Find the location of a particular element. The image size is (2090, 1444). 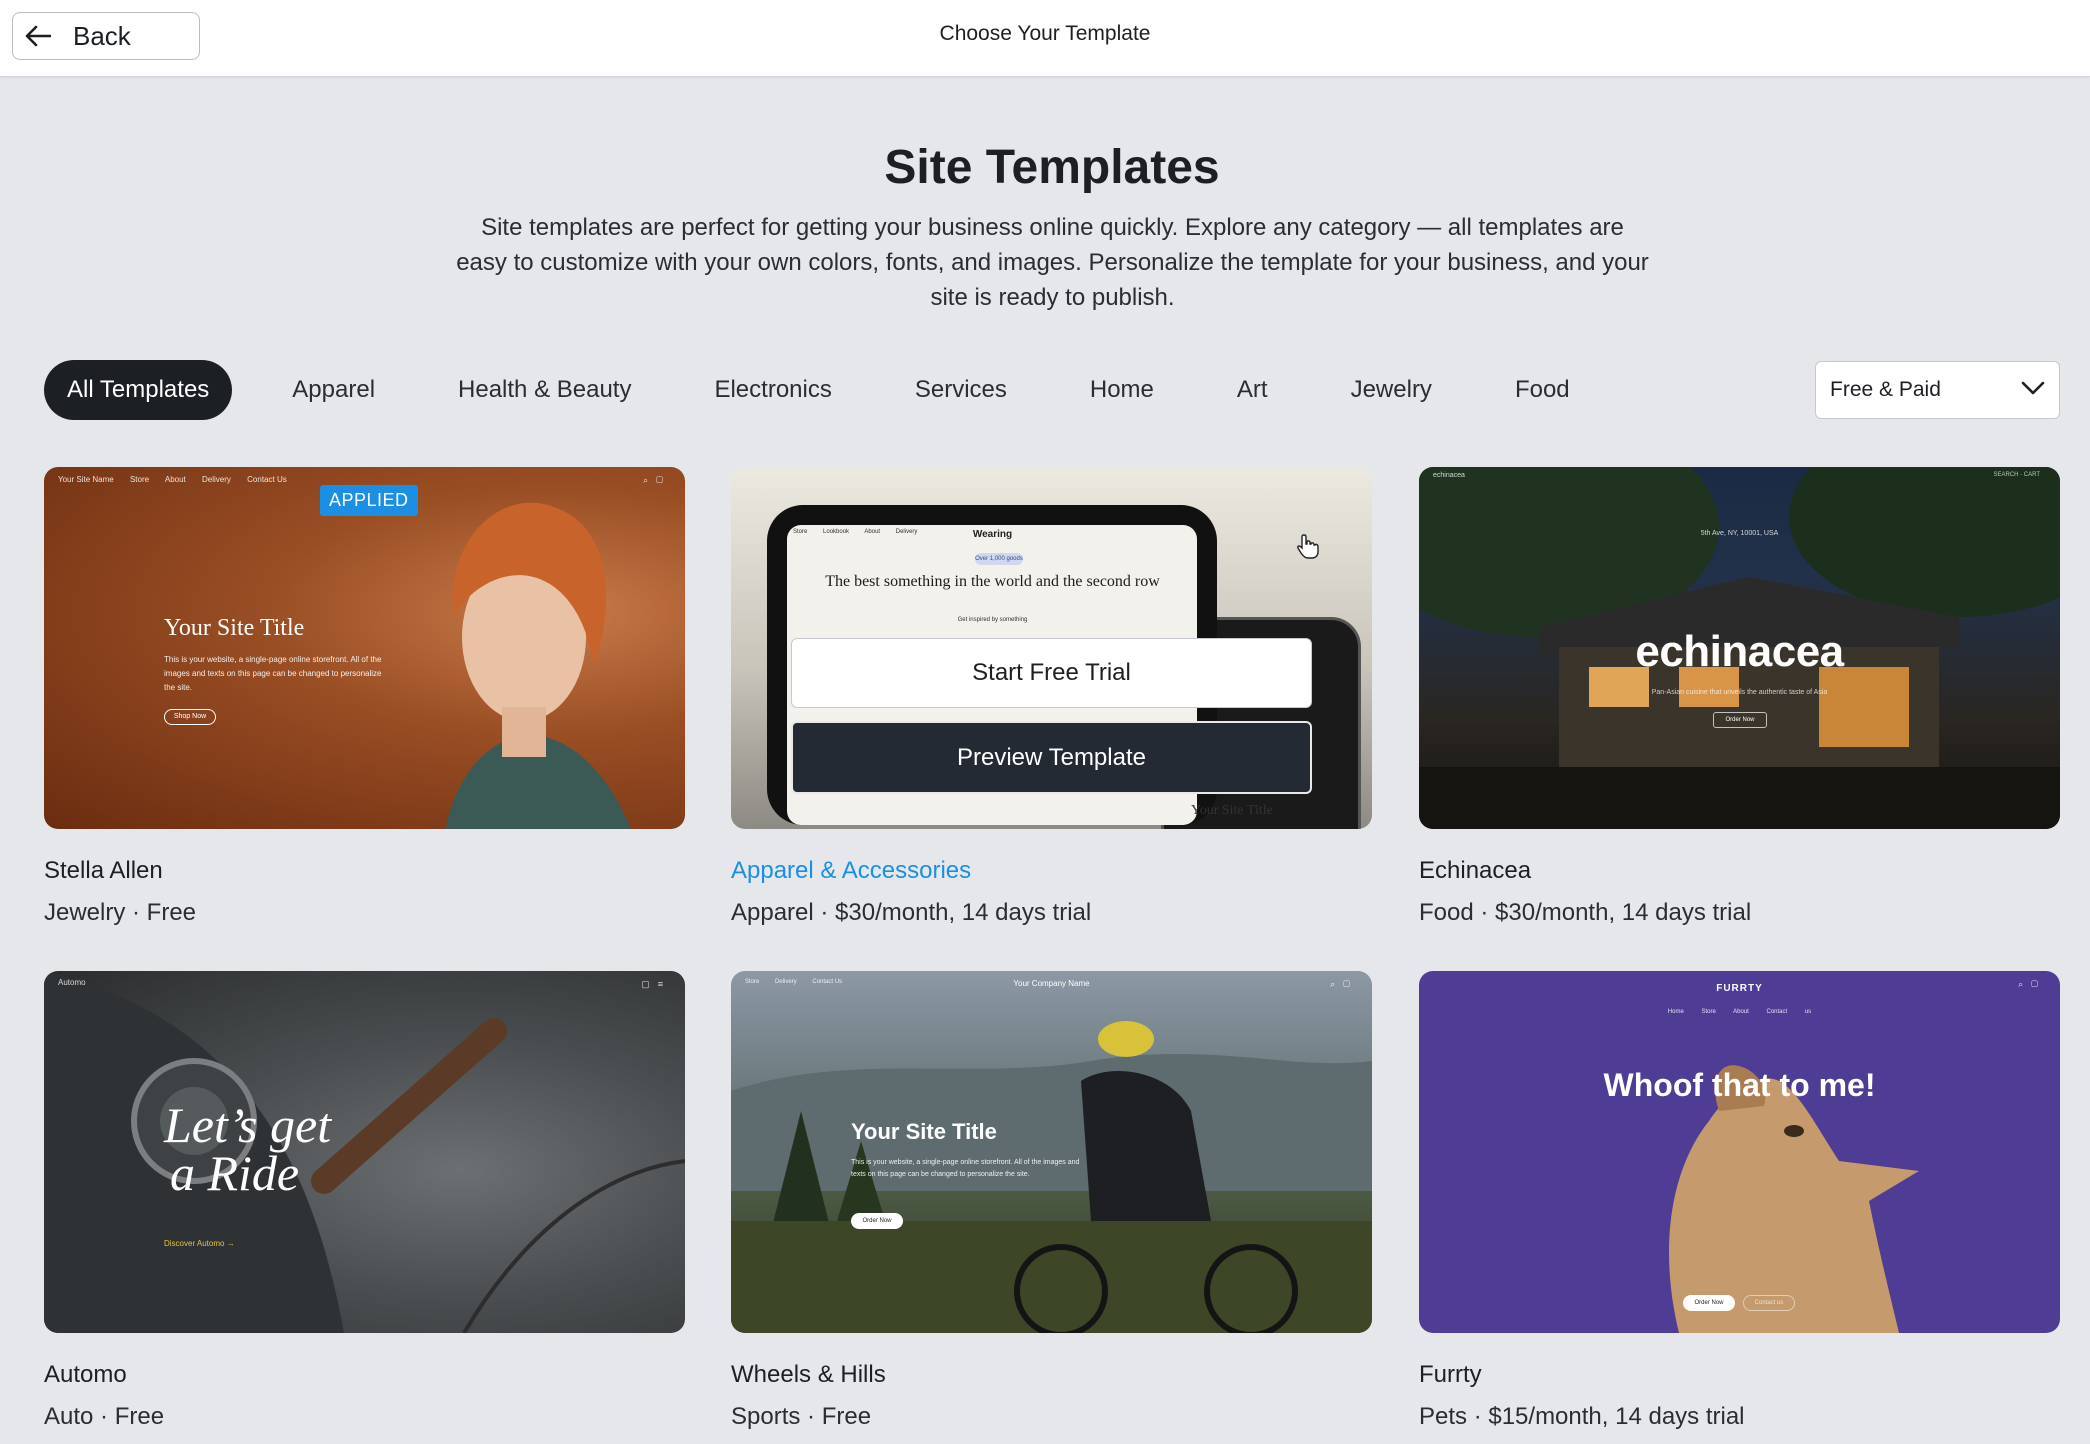

template-meta: Sports · Free is located at coordinates (801, 1416).